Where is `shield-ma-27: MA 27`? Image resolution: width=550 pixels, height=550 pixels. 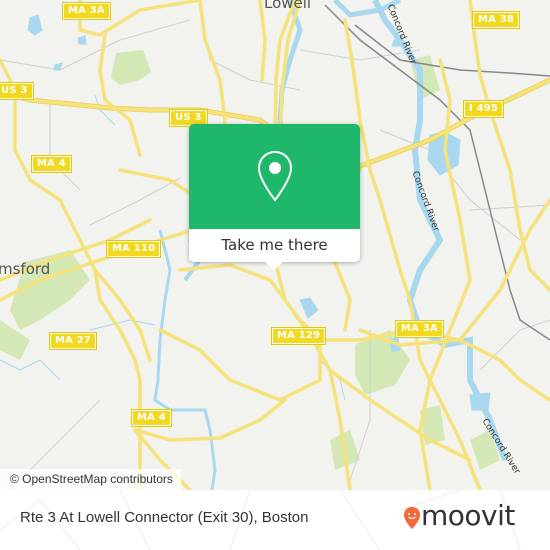 shield-ma-27: MA 27 is located at coordinates (73, 341).